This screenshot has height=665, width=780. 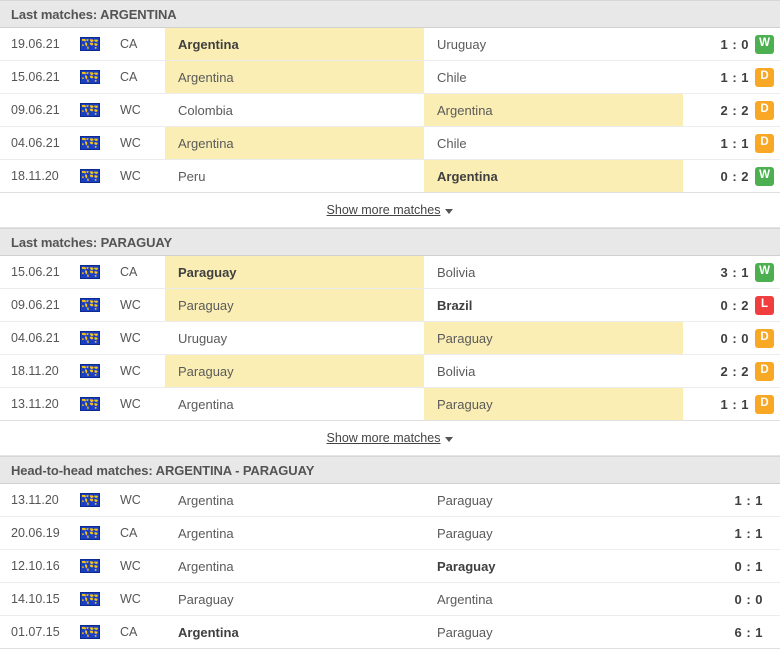 I want to click on result-badge-cell: W, so click(x=764, y=176).